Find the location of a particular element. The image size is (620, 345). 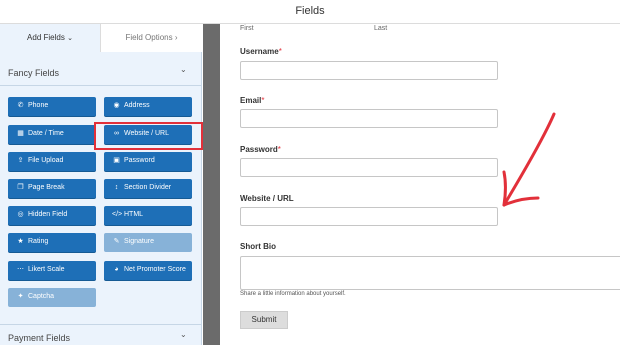

lock-icon: ▣ is located at coordinates (116, 160).